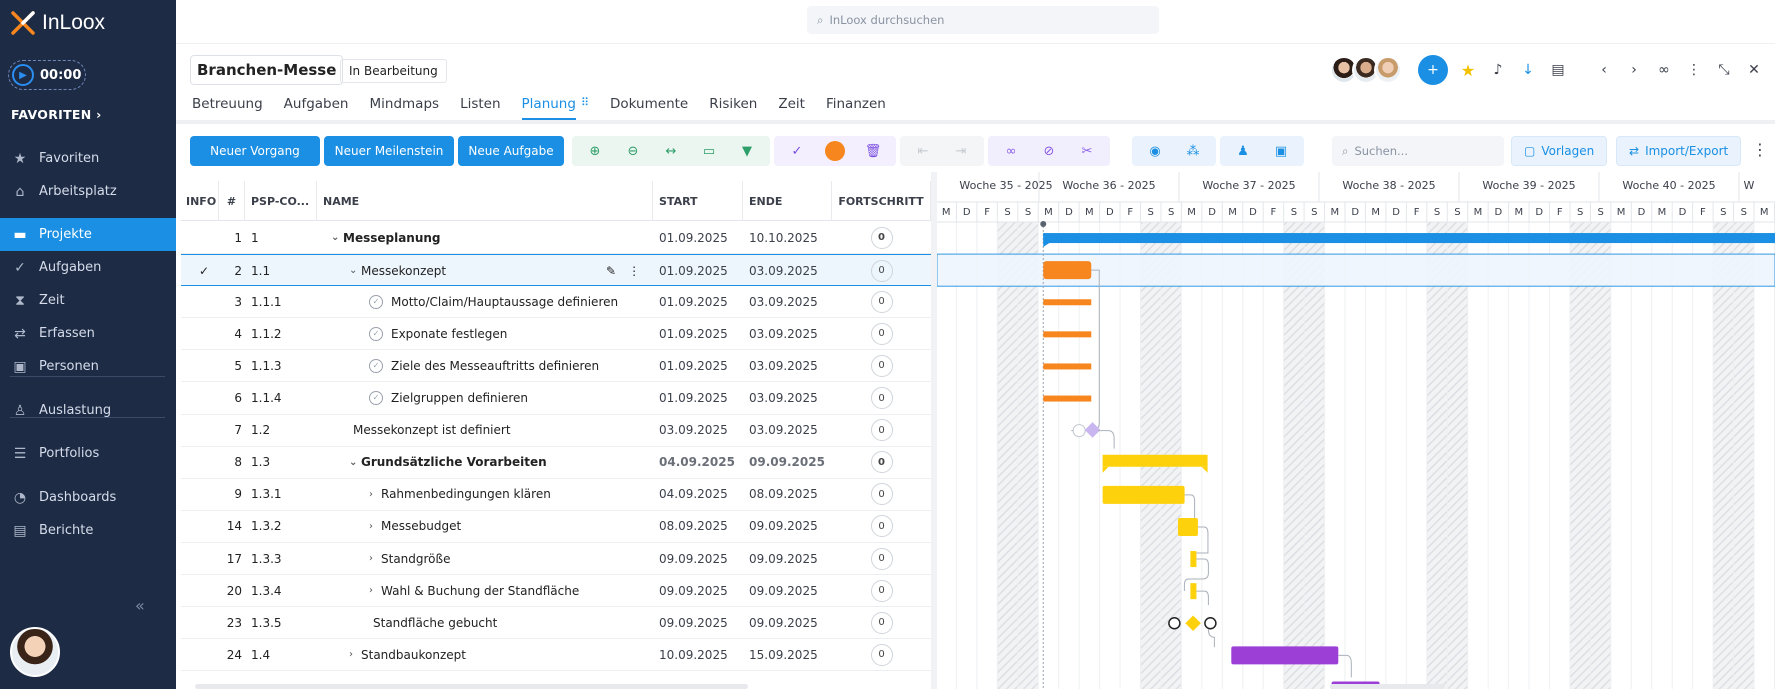  What do you see at coordinates (485, 201) in the screenshot?
I see `col-name: NAME` at bounding box center [485, 201].